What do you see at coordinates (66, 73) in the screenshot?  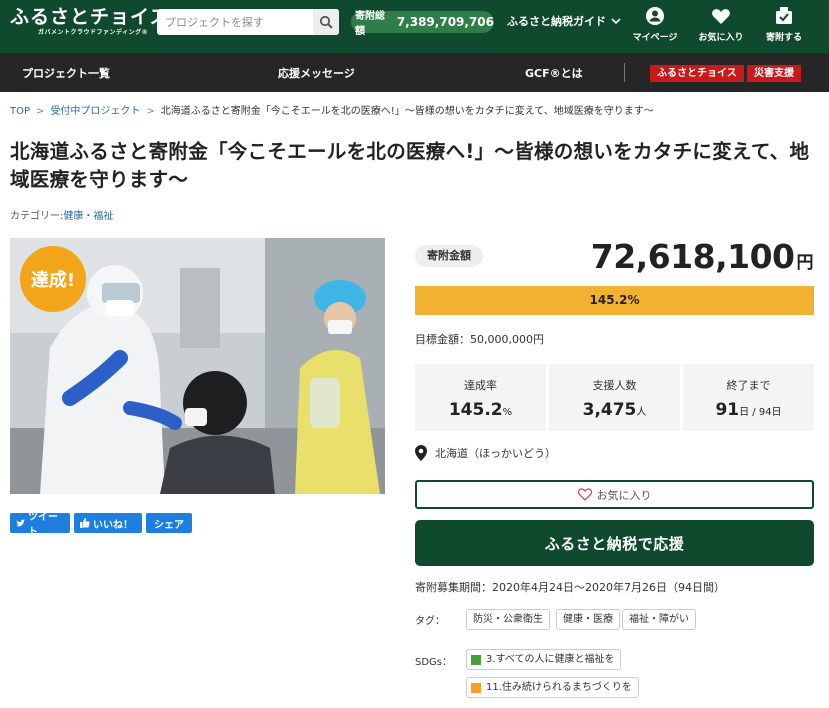 I see `subnav-project-list: プロジェクト一覧` at bounding box center [66, 73].